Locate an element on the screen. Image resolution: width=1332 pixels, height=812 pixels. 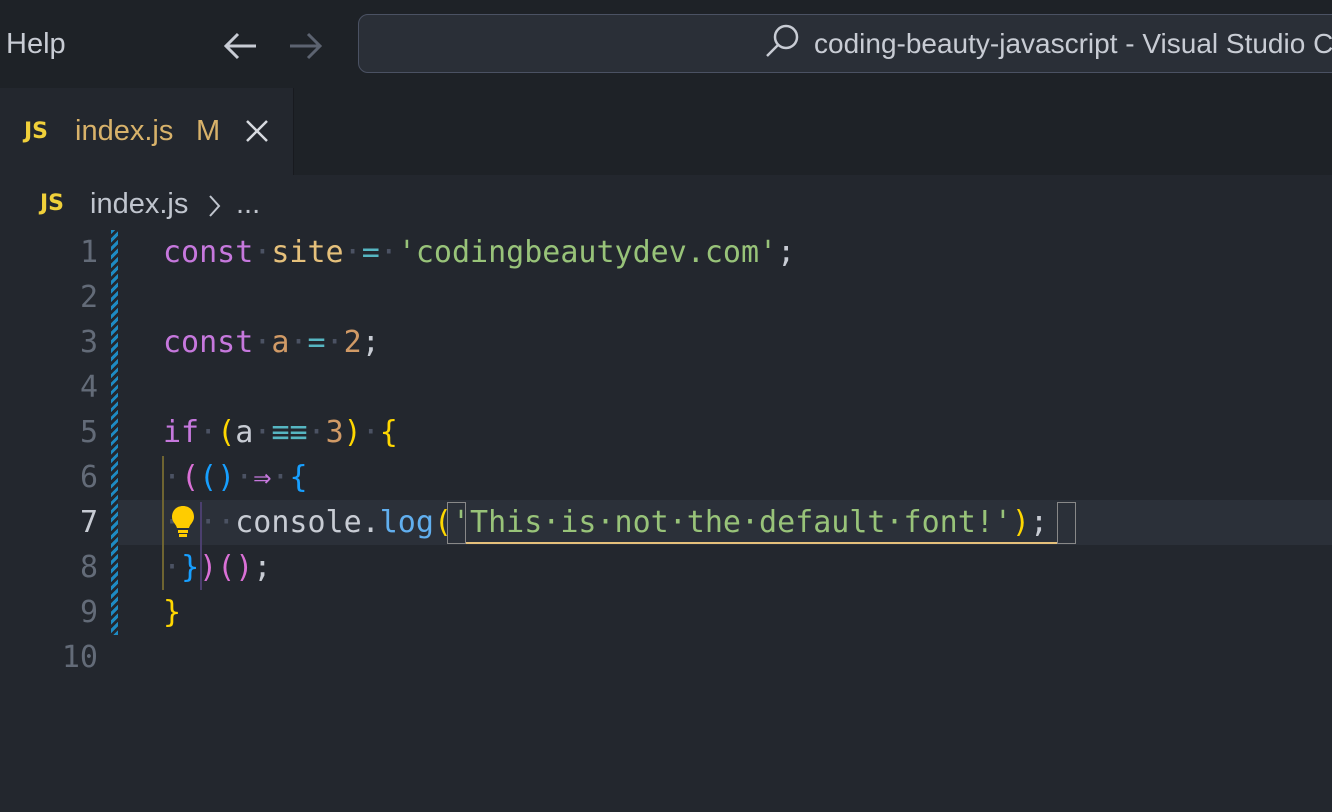
breadcrumb-file: index.js is located at coordinates (139, 204).